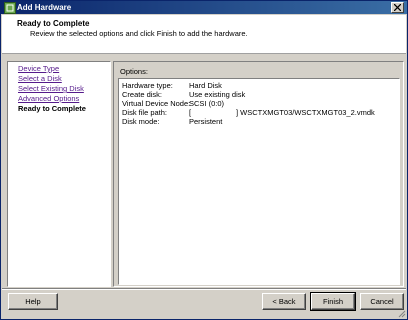  Describe the element at coordinates (260, 121) in the screenshot. I see `option-row-disk-mode: Disk mode: Persistent` at that location.